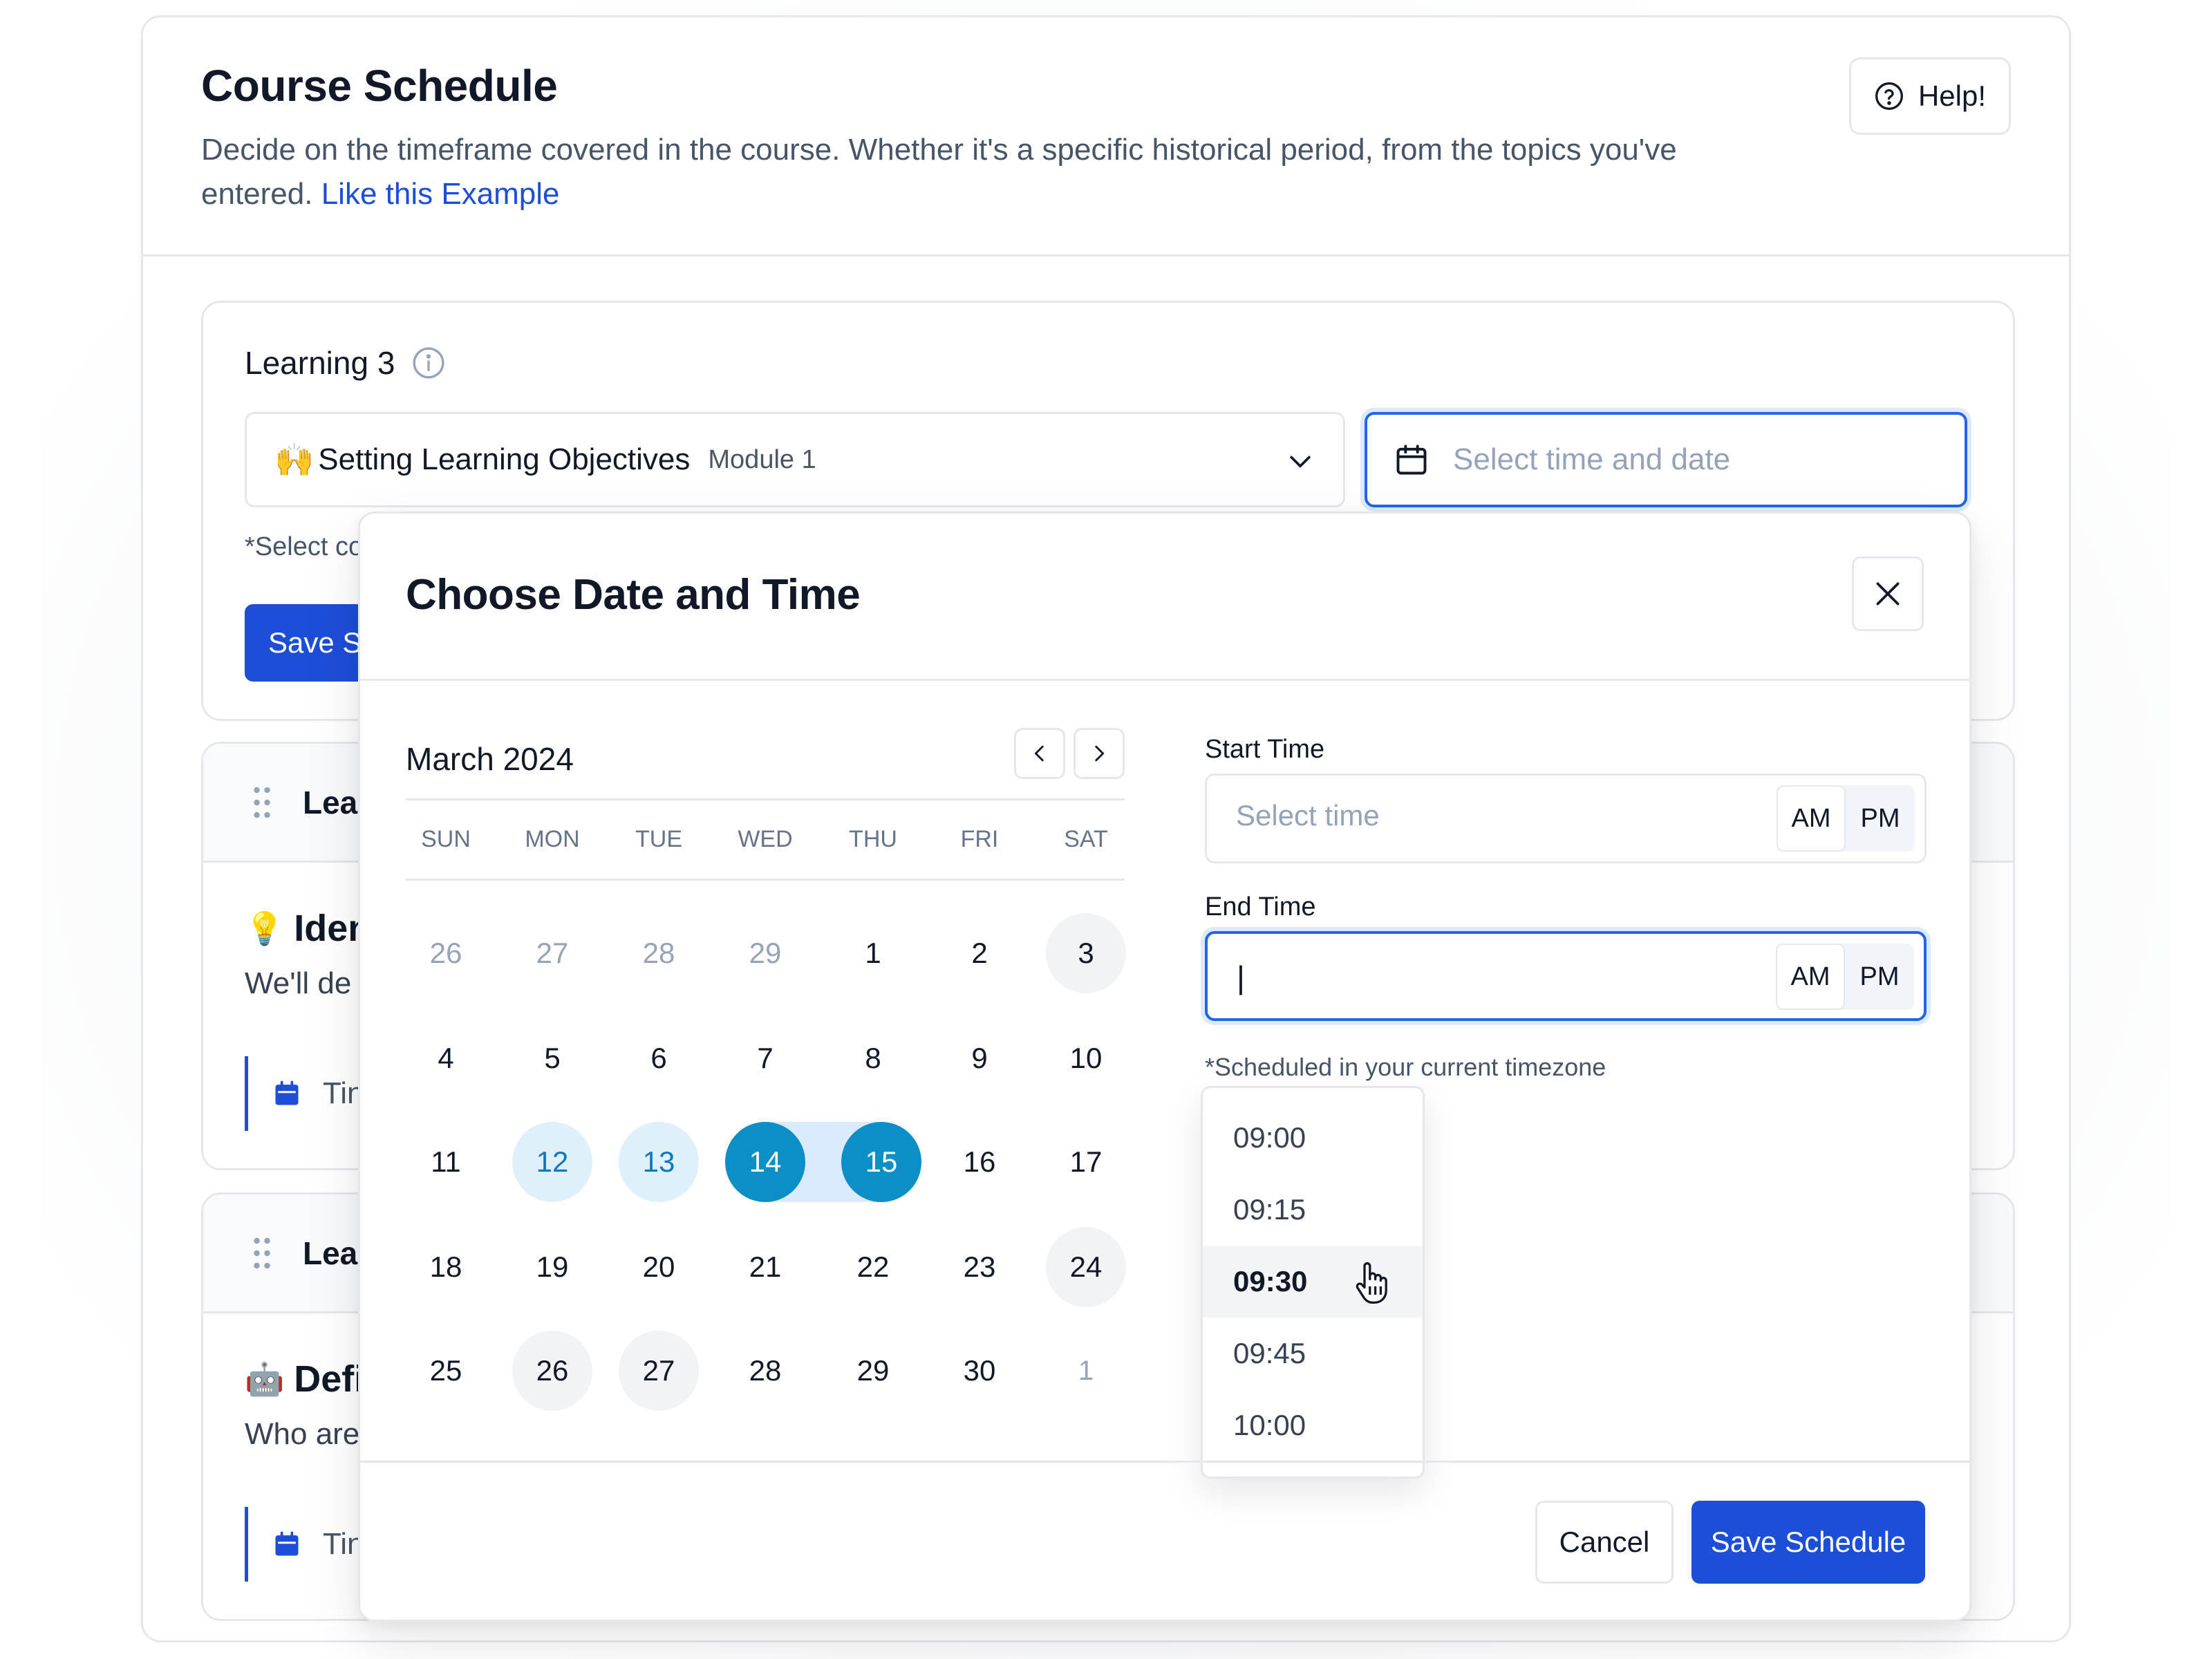 Image resolution: width=2212 pixels, height=1659 pixels. What do you see at coordinates (440, 194) in the screenshot?
I see `example-link: Like this Example` at bounding box center [440, 194].